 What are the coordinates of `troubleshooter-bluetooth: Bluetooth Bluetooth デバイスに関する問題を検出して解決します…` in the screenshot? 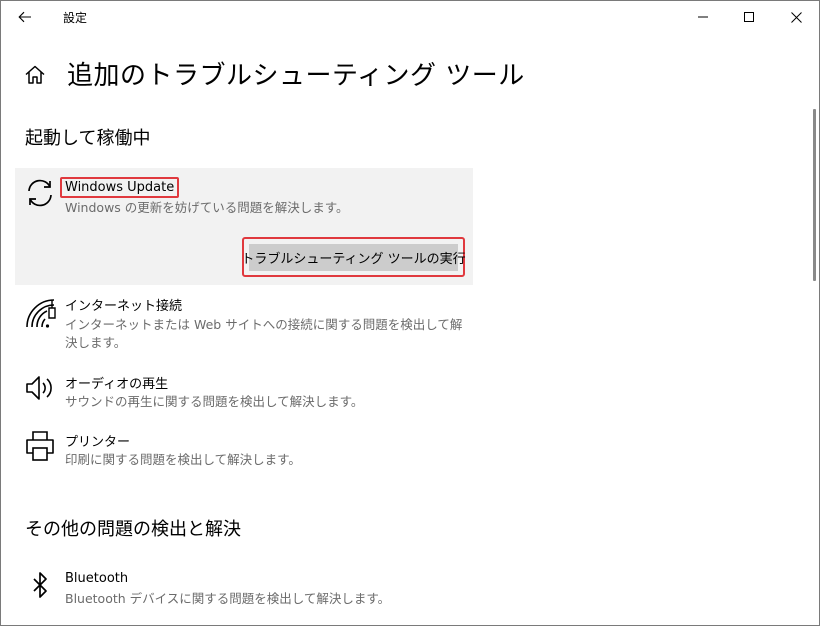 It's located at (244, 591).